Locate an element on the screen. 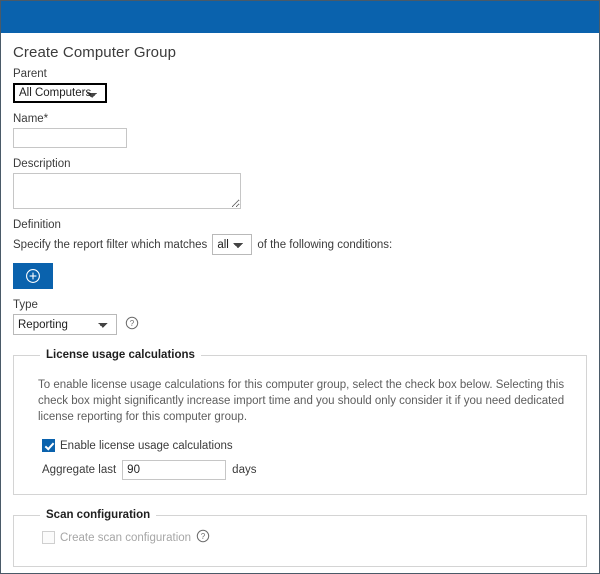 This screenshot has width=600, height=574. aggregate-prefix-label: Aggregate last is located at coordinates (79, 470).